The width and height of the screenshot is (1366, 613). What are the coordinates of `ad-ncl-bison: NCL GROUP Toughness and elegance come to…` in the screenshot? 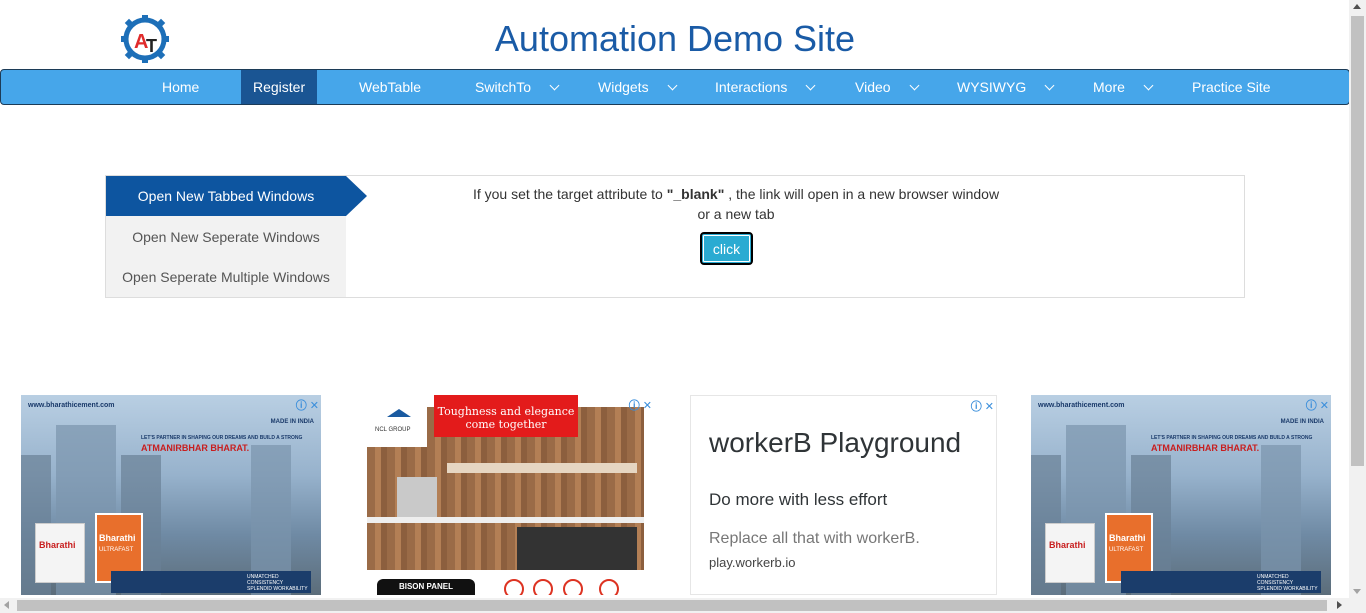 It's located at (510, 495).